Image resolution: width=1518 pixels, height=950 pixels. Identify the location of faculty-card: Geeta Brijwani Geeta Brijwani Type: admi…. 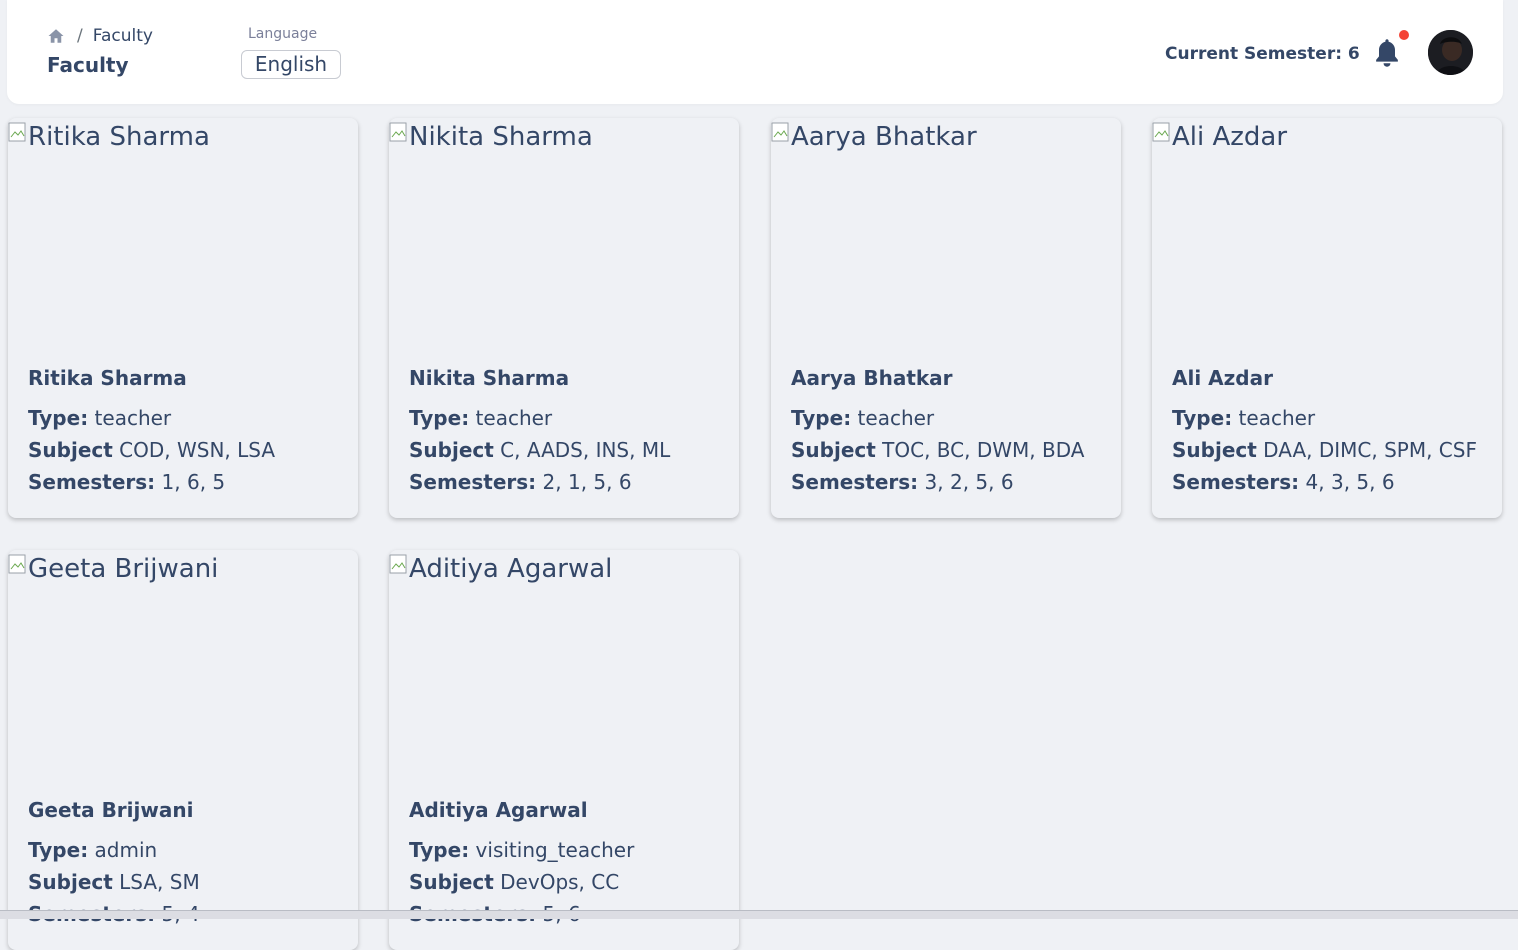
(183, 750).